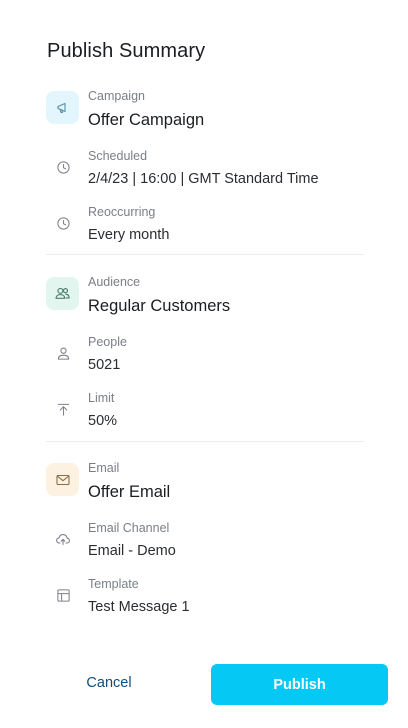 The height and width of the screenshot is (728, 408). Describe the element at coordinates (129, 235) in the screenshot. I see `reoccurring-value: Every month` at that location.